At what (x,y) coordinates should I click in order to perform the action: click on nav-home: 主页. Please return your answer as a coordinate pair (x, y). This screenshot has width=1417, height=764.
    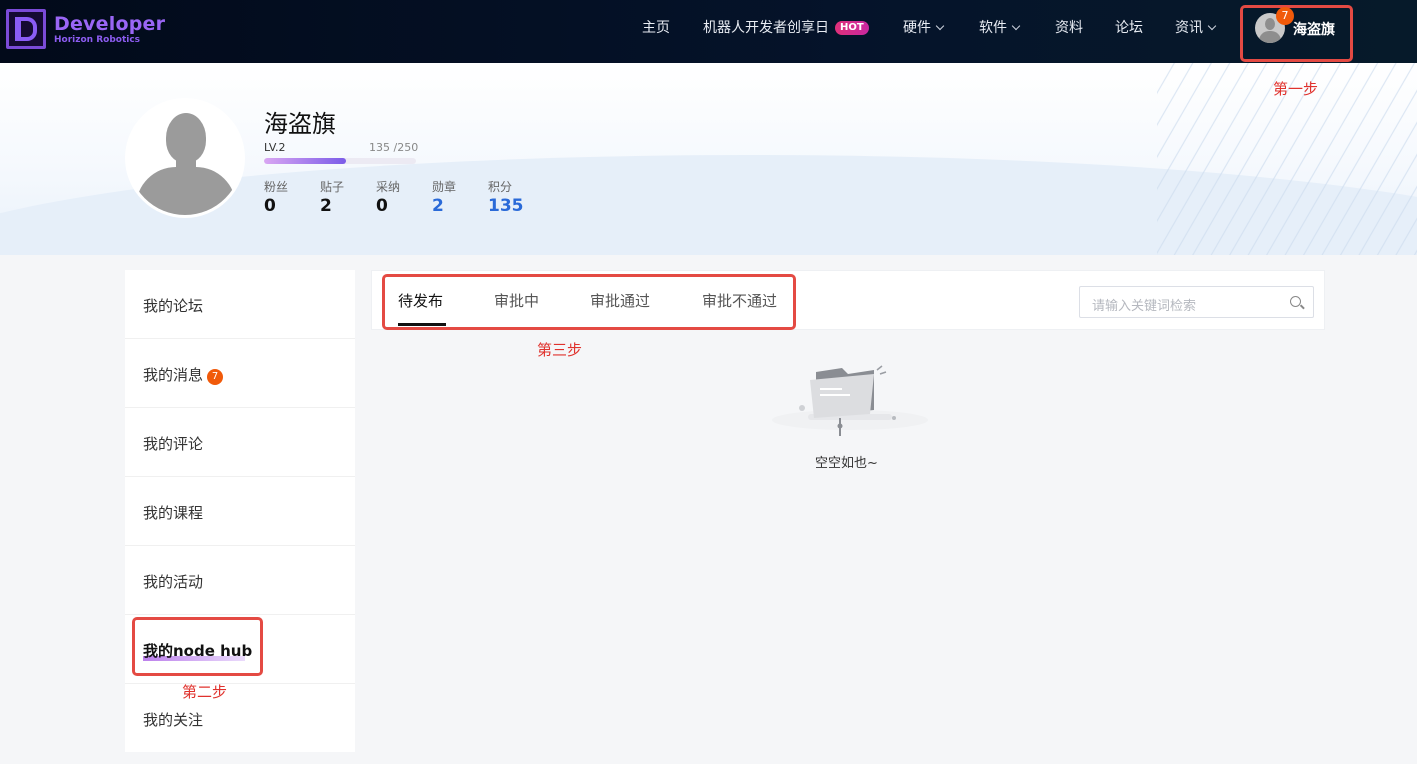
    Looking at the image, I should click on (656, 28).